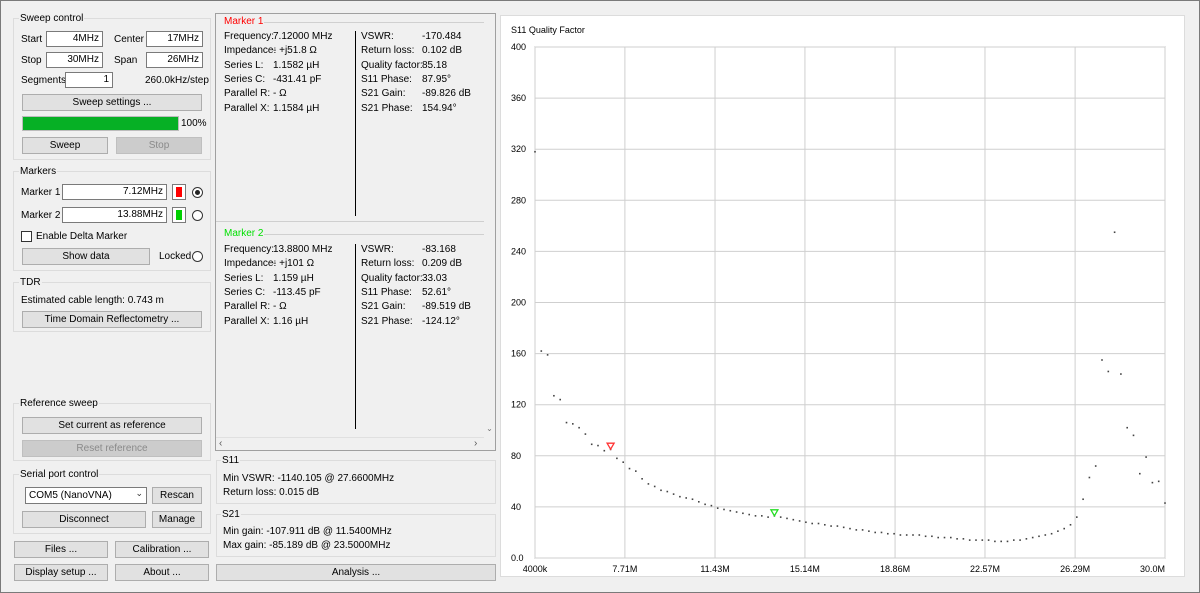 The width and height of the screenshot is (1200, 593). Describe the element at coordinates (231, 460) in the screenshot. I see `s11-summary-title: S11` at that location.